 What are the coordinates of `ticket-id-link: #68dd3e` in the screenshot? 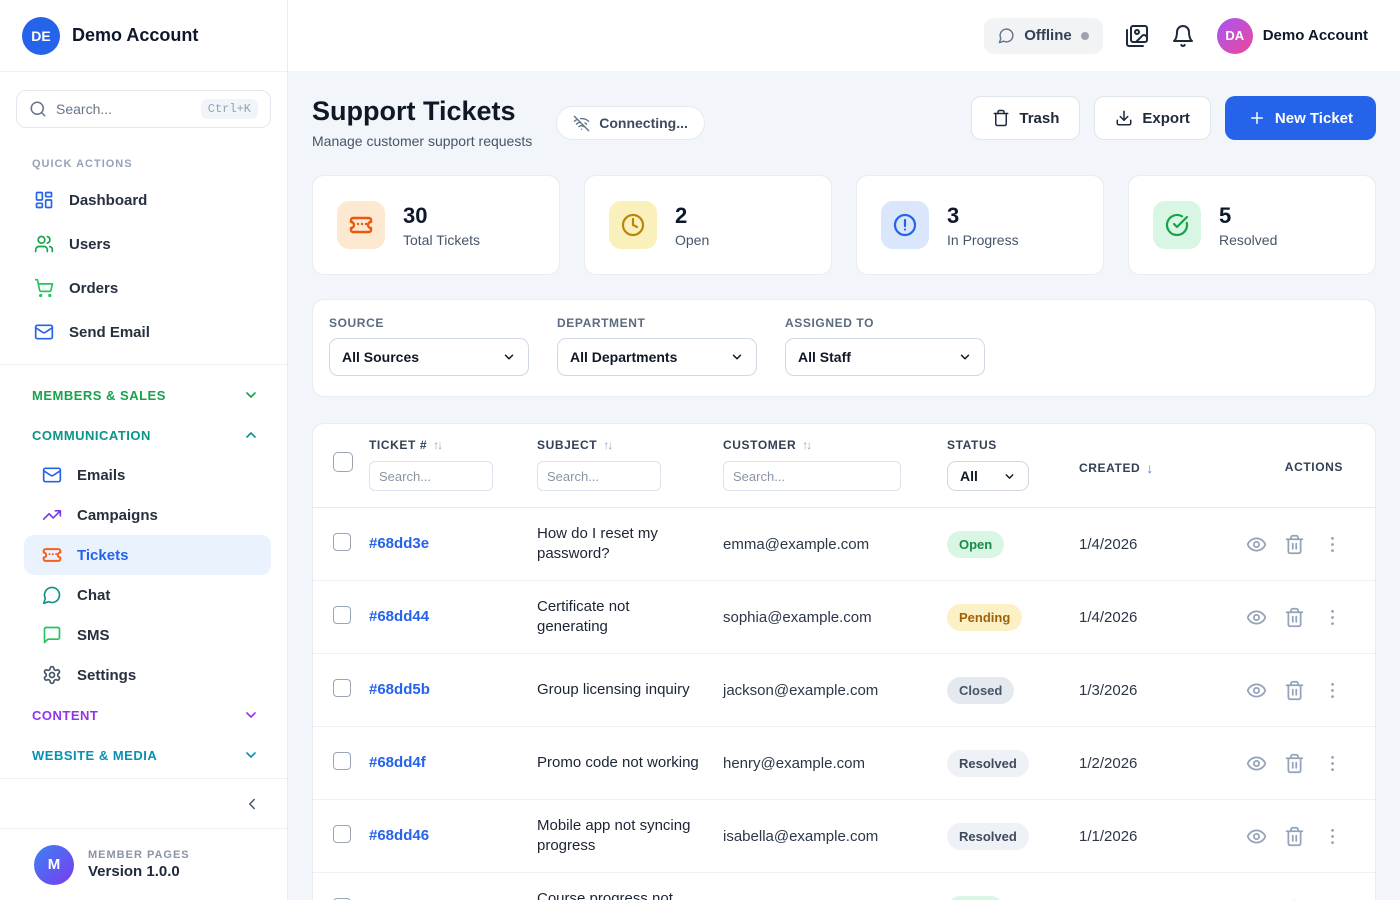 It's located at (399, 543).